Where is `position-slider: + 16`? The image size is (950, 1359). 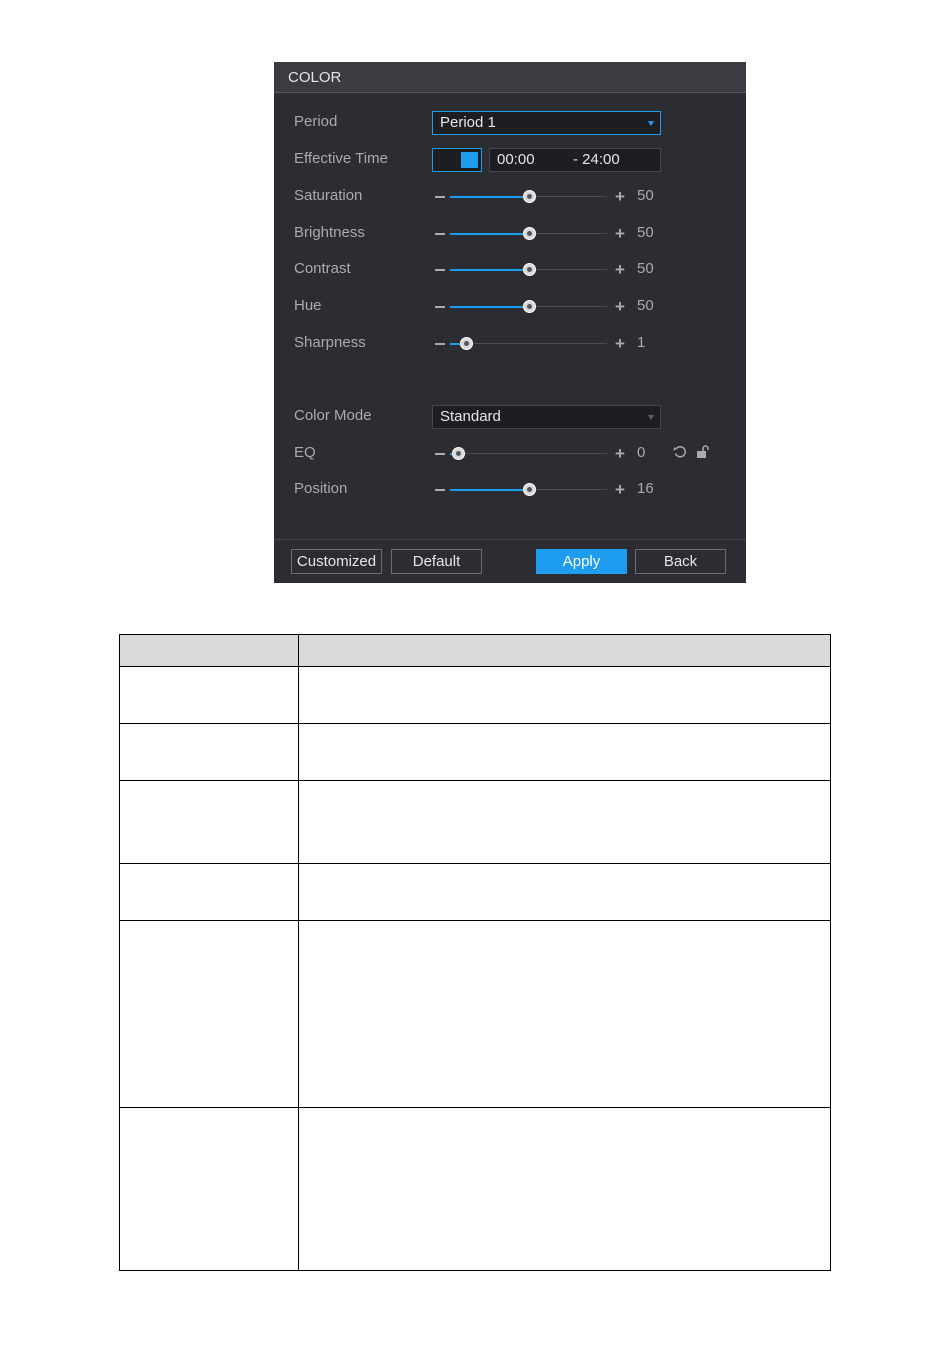 position-slider: + 16 is located at coordinates (547, 490).